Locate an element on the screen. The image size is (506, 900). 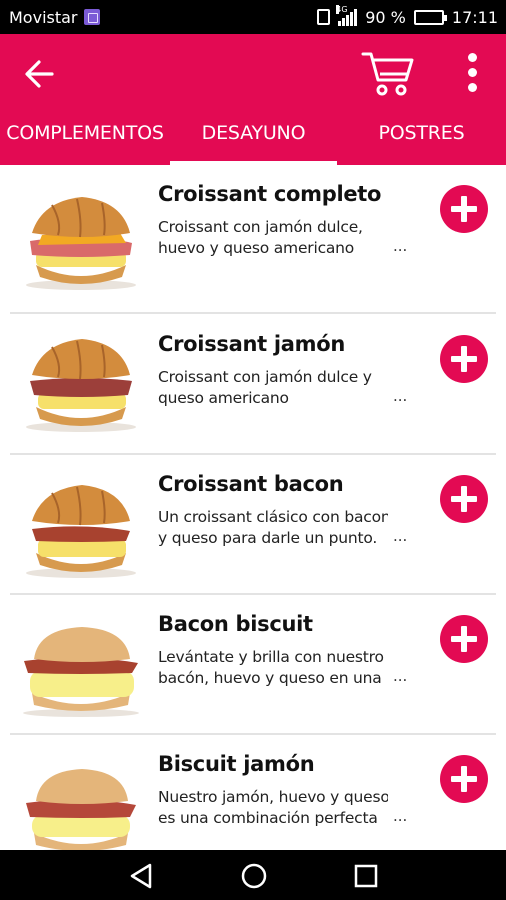
description-line: es una combinación perfecta is located at coordinates (268, 818).